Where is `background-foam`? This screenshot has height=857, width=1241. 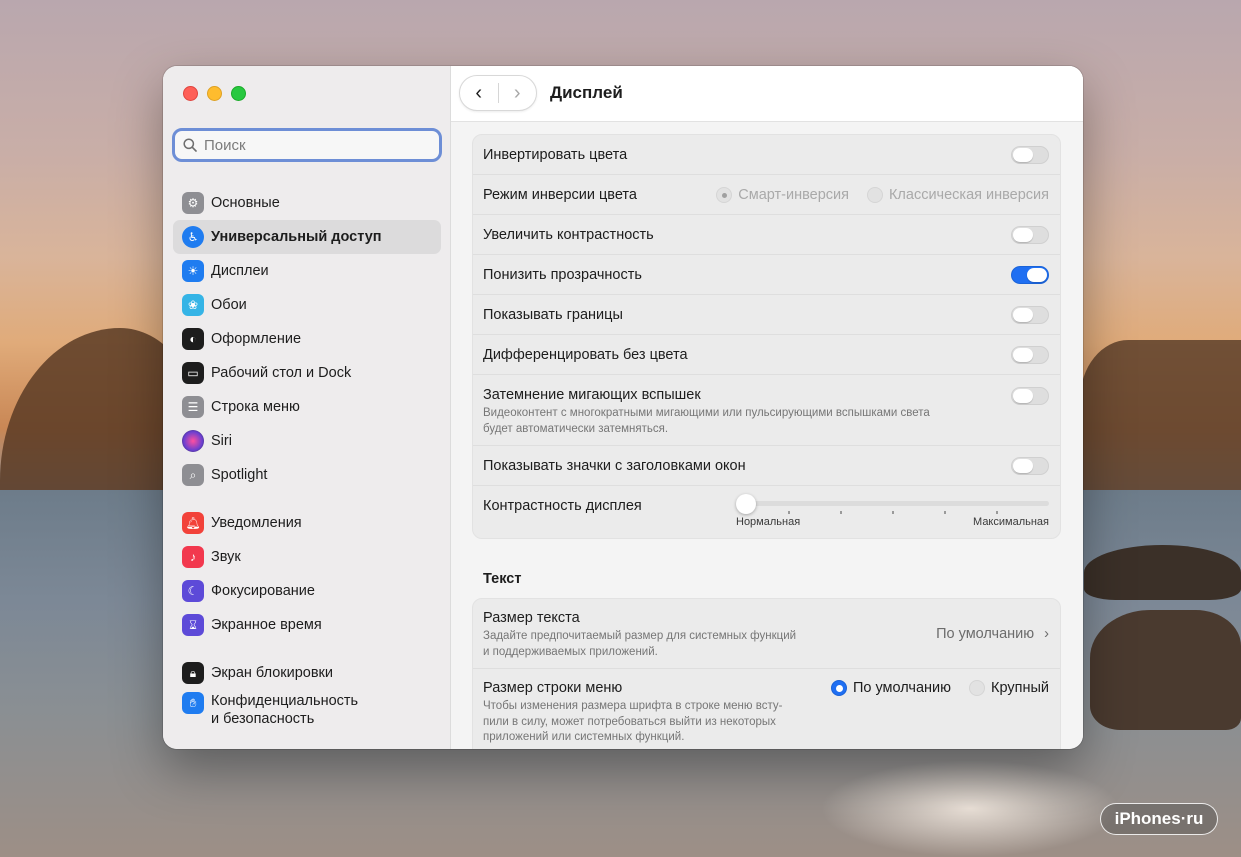
background-foam is located at coordinates (970, 808).